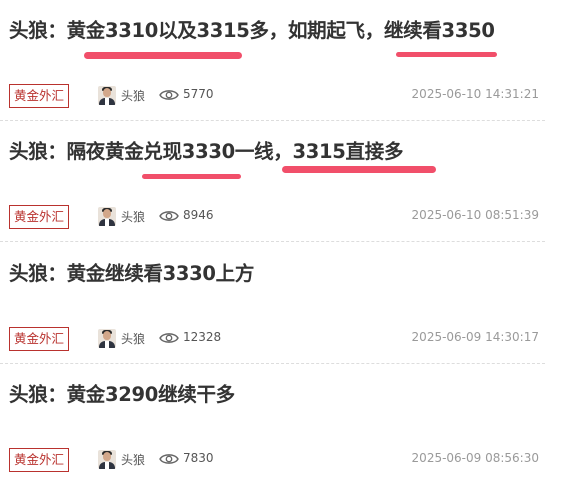  I want to click on article-meta: 黄金外汇 头狼 5770 2025-06-10 14:31:21, so click(272, 96).